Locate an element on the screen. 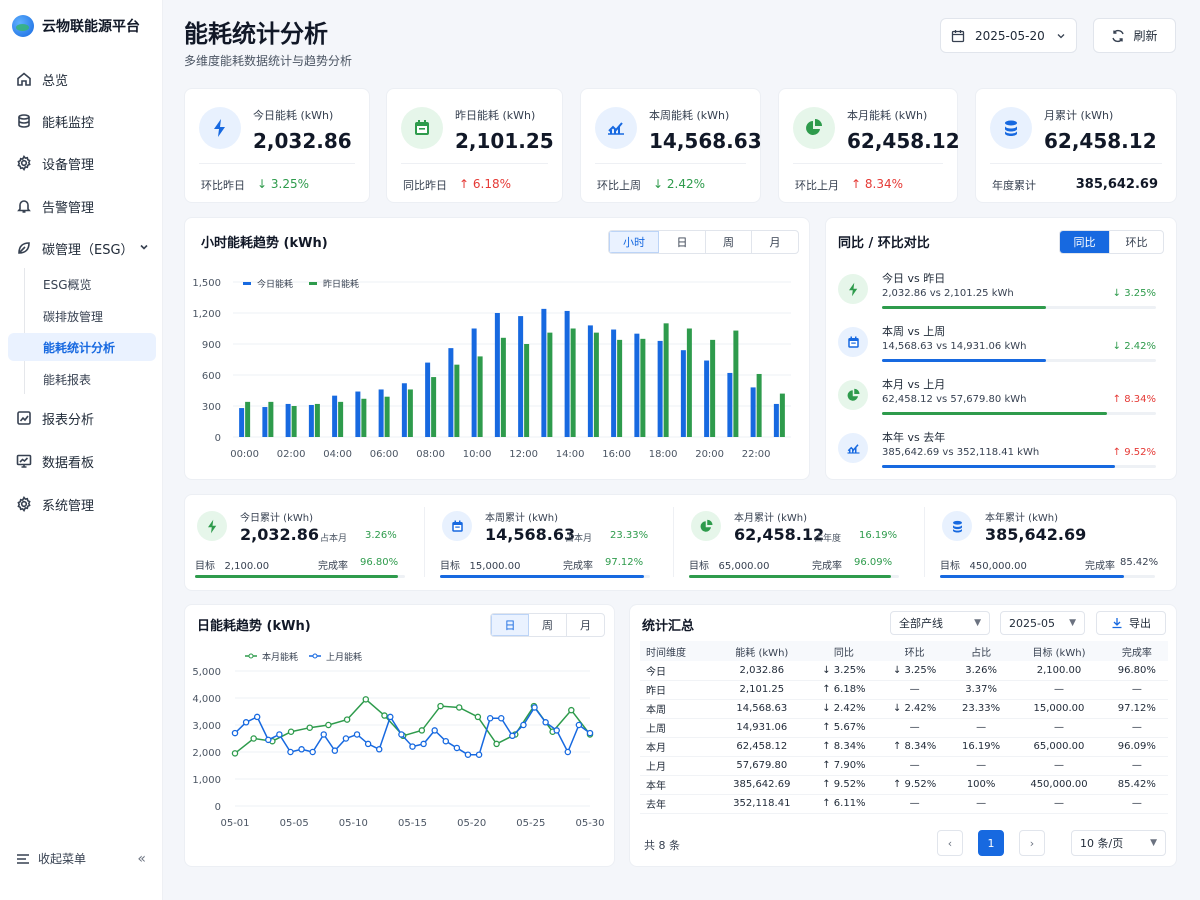  table-cell: 本月 is located at coordinates (678, 747).